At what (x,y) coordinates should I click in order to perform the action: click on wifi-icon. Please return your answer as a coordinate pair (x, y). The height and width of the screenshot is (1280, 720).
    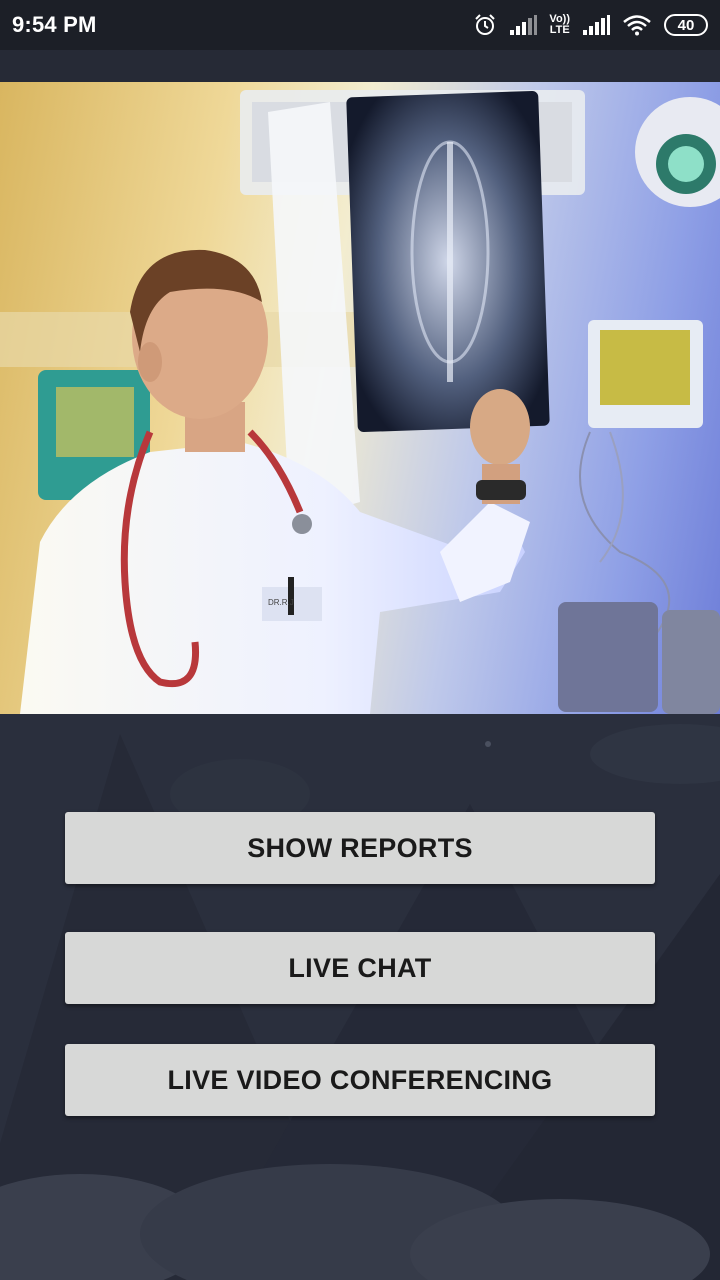
    Looking at the image, I should click on (637, 25).